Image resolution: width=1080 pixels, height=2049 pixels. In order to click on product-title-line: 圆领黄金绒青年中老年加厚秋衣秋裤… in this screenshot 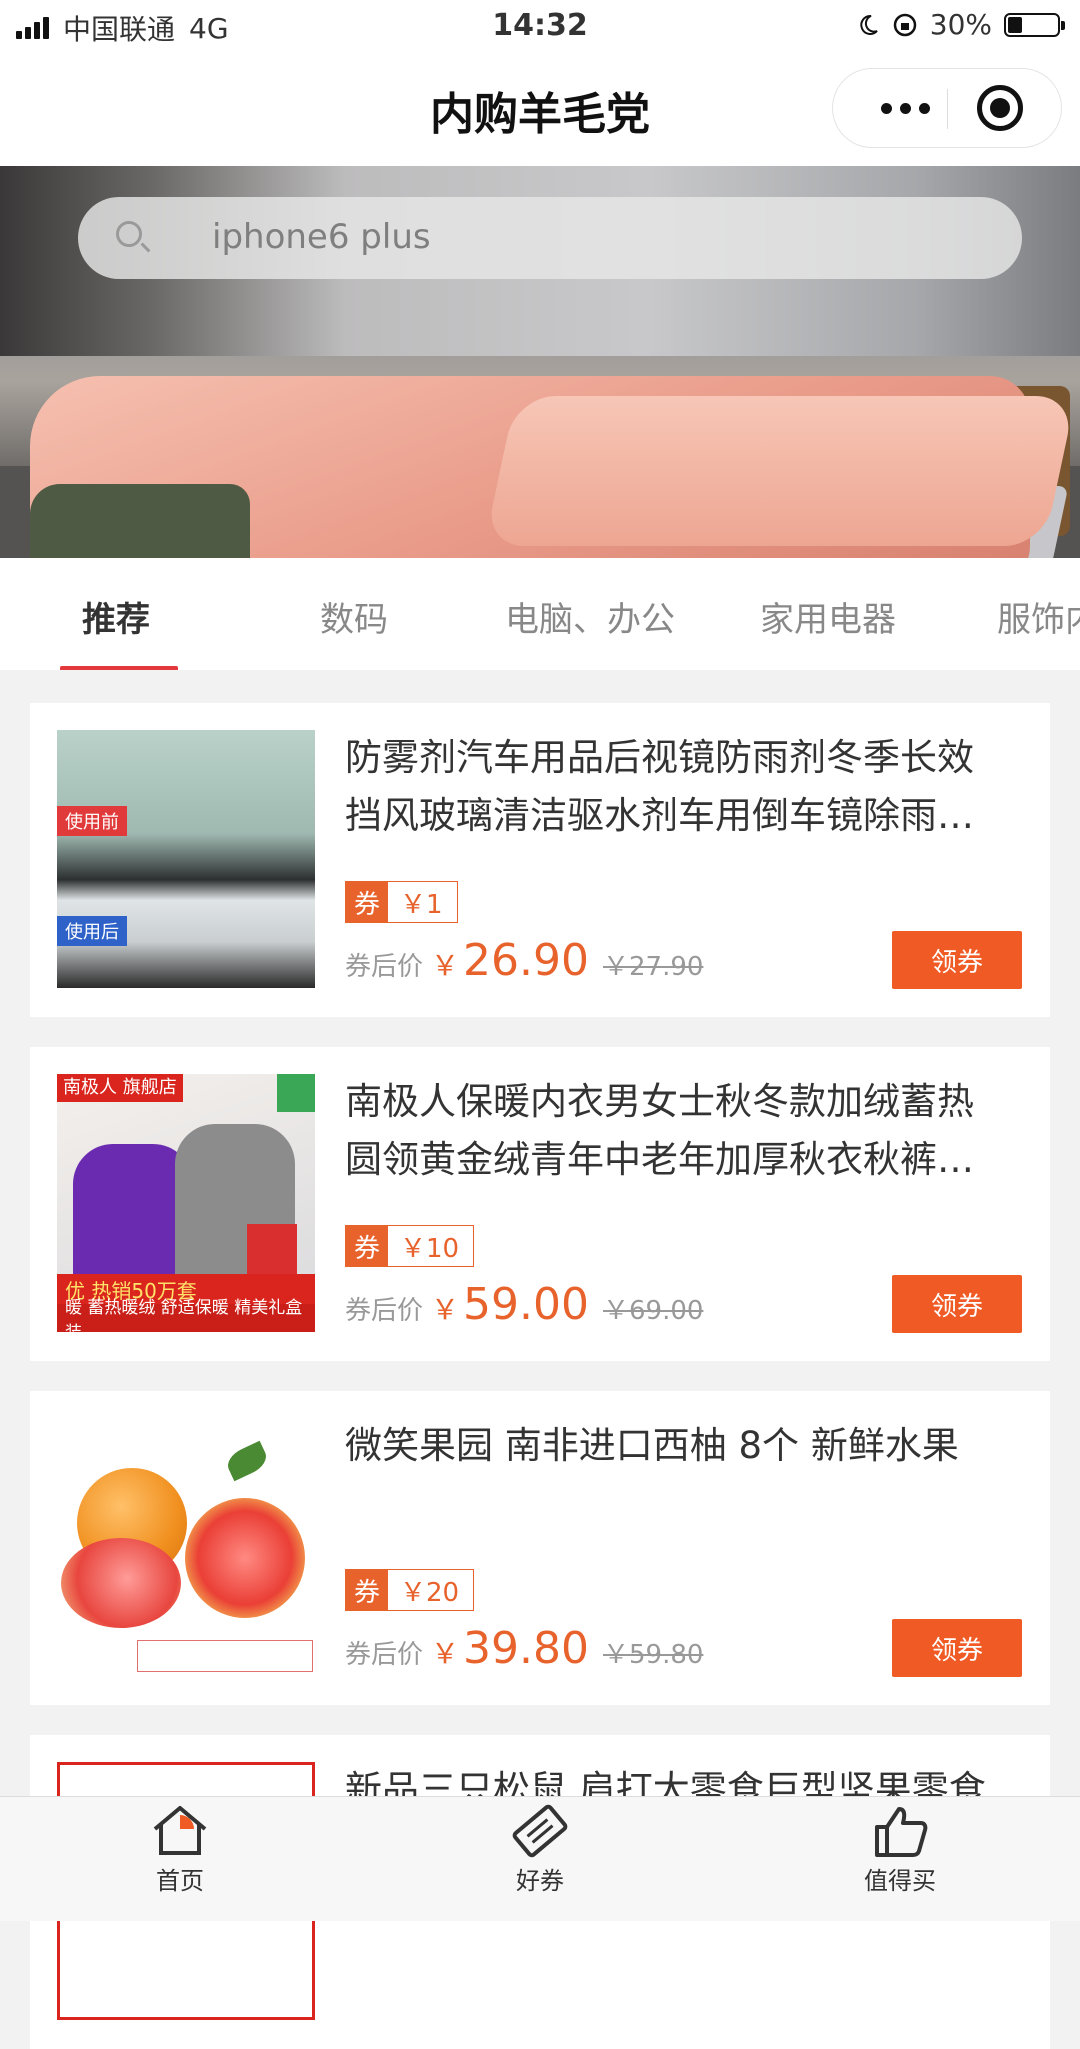, I will do `click(659, 1159)`.